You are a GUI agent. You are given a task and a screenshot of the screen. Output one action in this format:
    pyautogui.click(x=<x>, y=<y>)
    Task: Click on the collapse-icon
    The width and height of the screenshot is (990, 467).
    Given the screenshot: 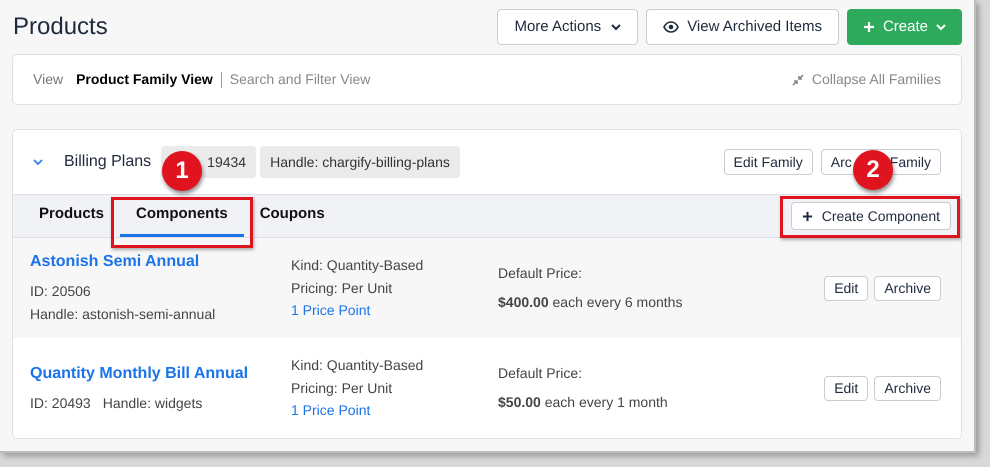 What is the action you would take?
    pyautogui.click(x=798, y=80)
    